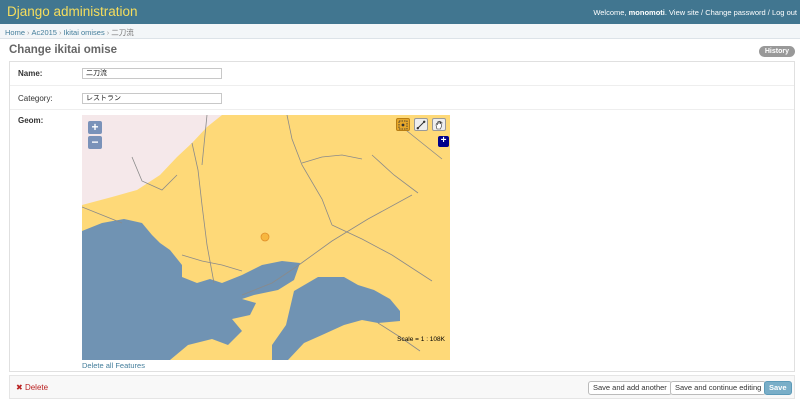  I want to click on map-point-marker, so click(265, 237).